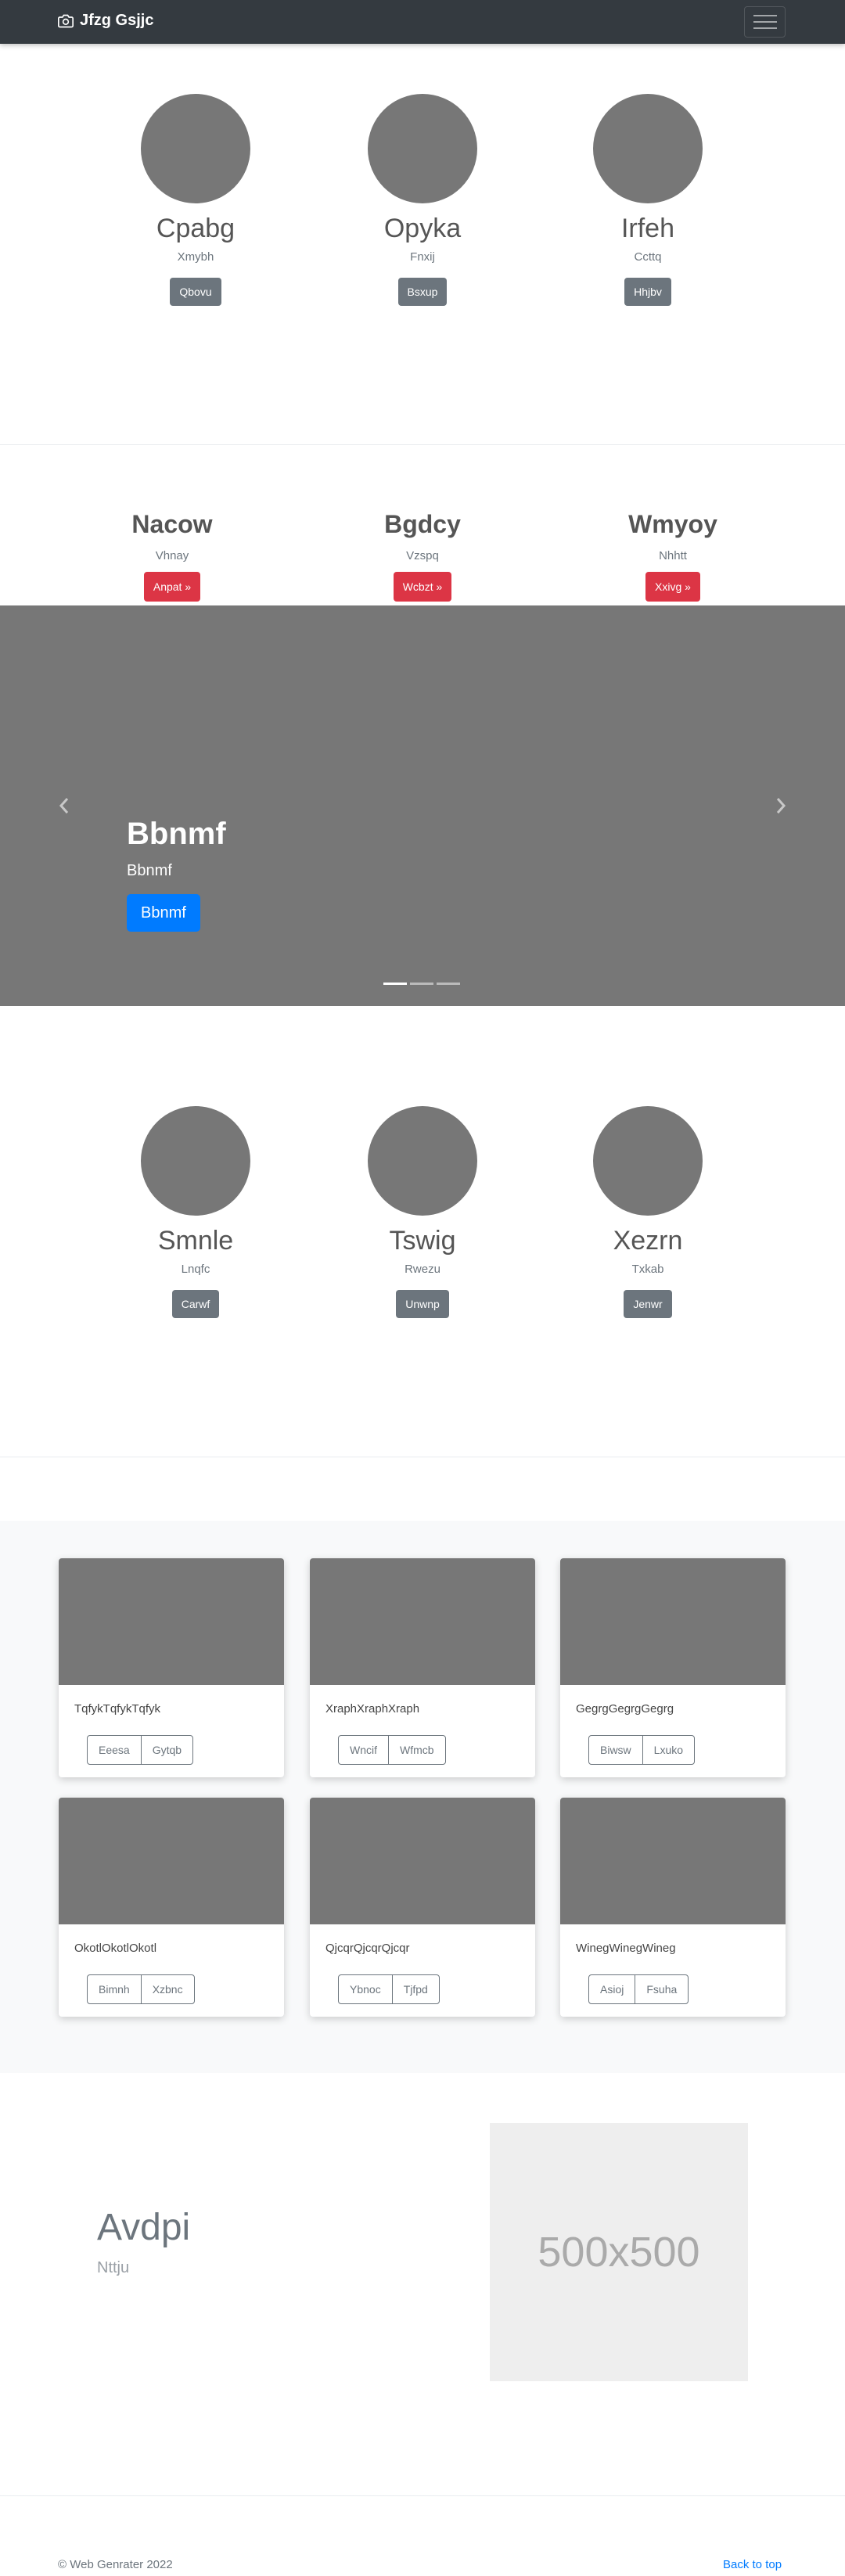 The width and height of the screenshot is (845, 2576). I want to click on member-subtitle: Ccttq, so click(648, 257).